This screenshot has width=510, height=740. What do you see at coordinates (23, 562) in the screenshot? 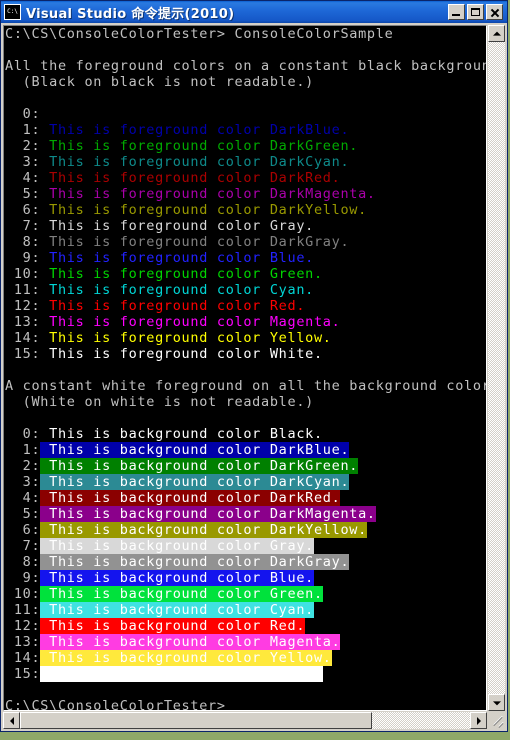
I see `background-row-index: 8:` at bounding box center [23, 562].